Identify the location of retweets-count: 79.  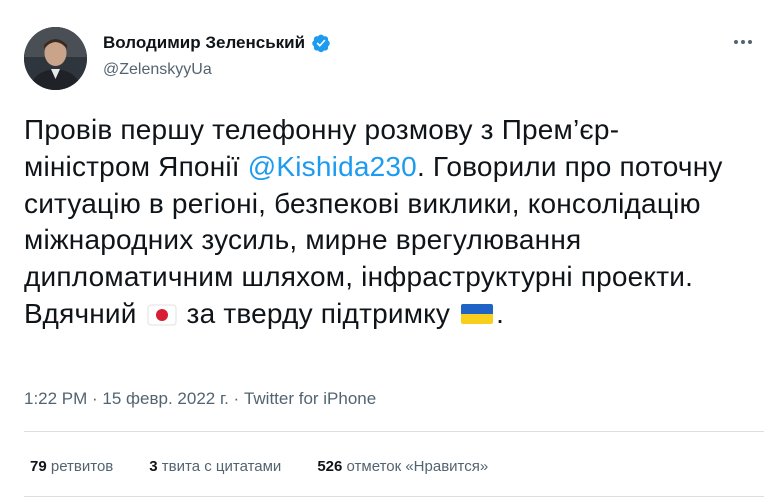
(38, 466).